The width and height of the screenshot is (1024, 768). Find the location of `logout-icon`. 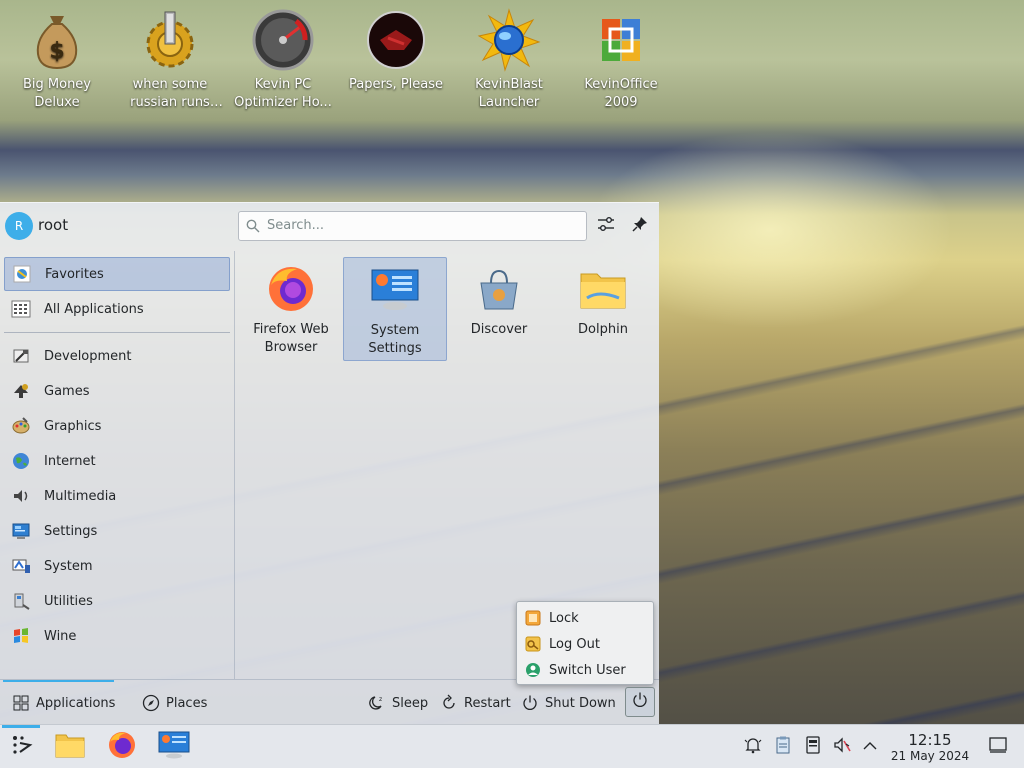

logout-icon is located at coordinates (533, 644).